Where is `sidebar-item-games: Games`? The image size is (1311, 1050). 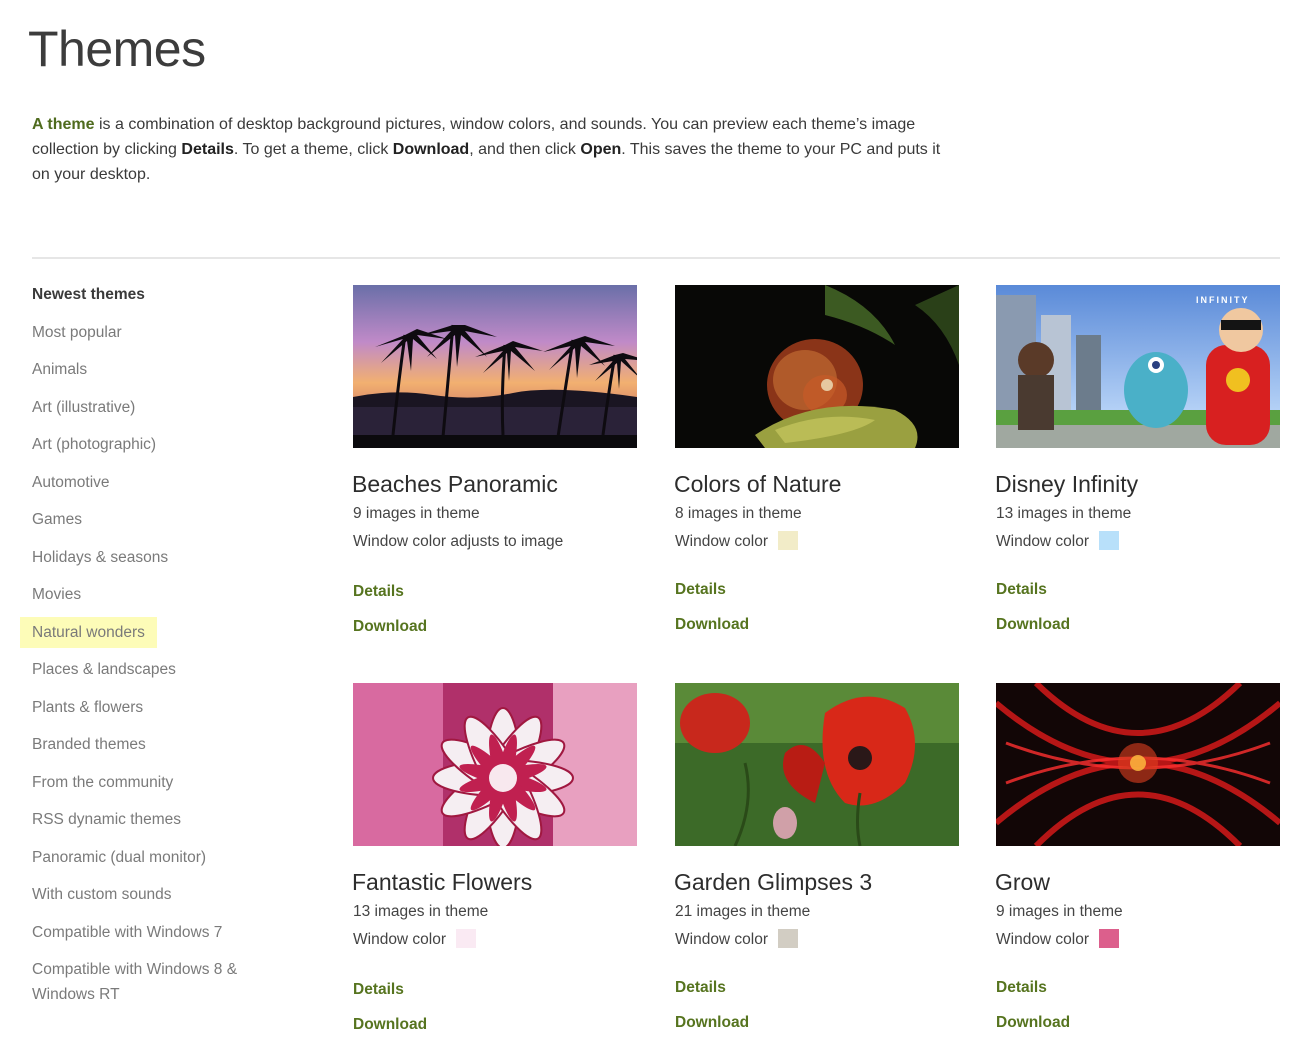
sidebar-item-games: Games is located at coordinates (57, 519).